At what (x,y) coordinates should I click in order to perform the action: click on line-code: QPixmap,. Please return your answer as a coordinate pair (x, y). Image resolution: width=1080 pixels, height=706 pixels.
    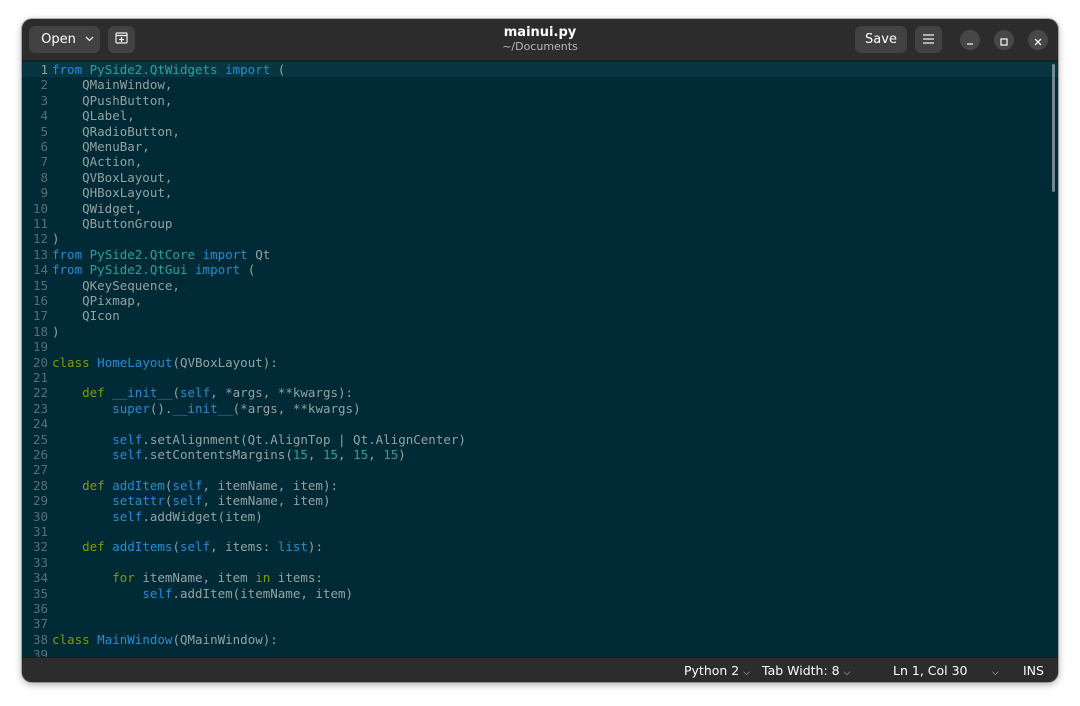
    Looking at the image, I should click on (97, 300).